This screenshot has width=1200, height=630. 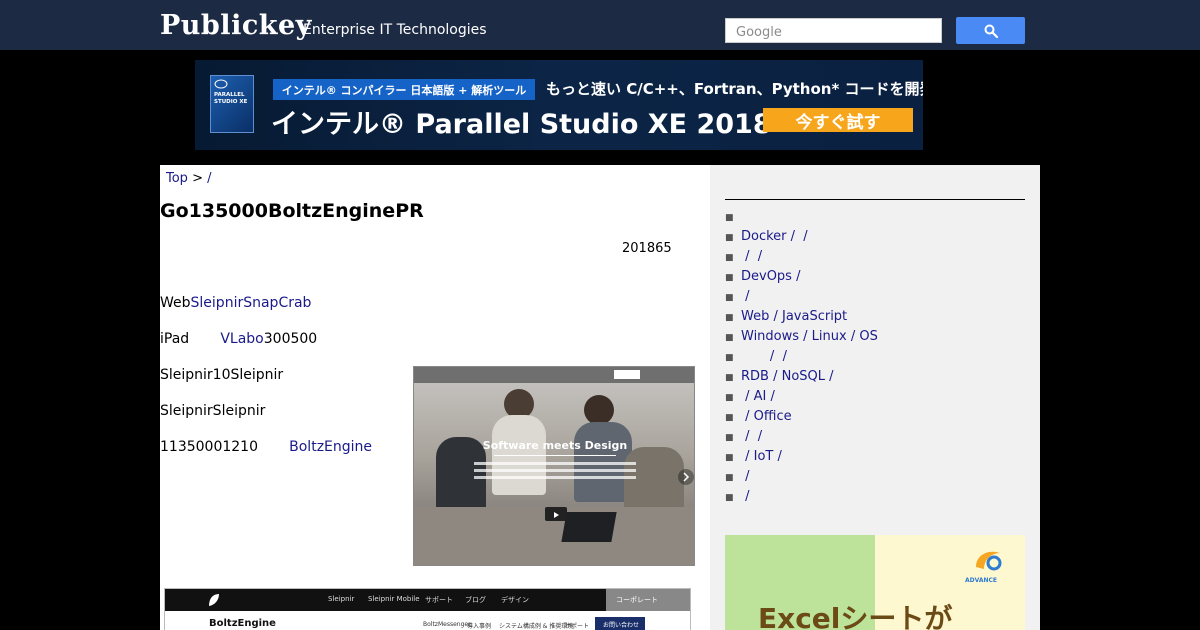 I want to click on carousel-next-button, so click(x=686, y=477).